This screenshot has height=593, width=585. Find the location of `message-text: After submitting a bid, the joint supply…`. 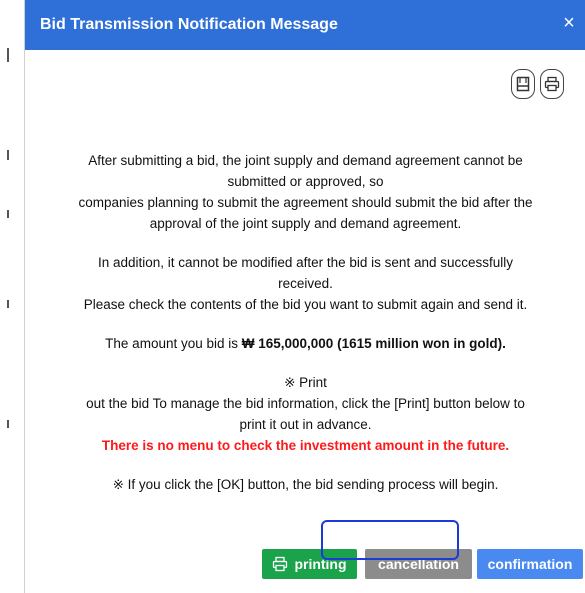

message-text: After submitting a bid, the joint supply… is located at coordinates (305, 160).